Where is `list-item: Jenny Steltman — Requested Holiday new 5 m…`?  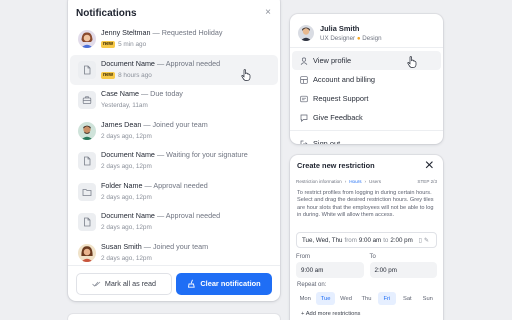 list-item: Jenny Steltman — Requested Holiday new 5 m… is located at coordinates (174, 39).